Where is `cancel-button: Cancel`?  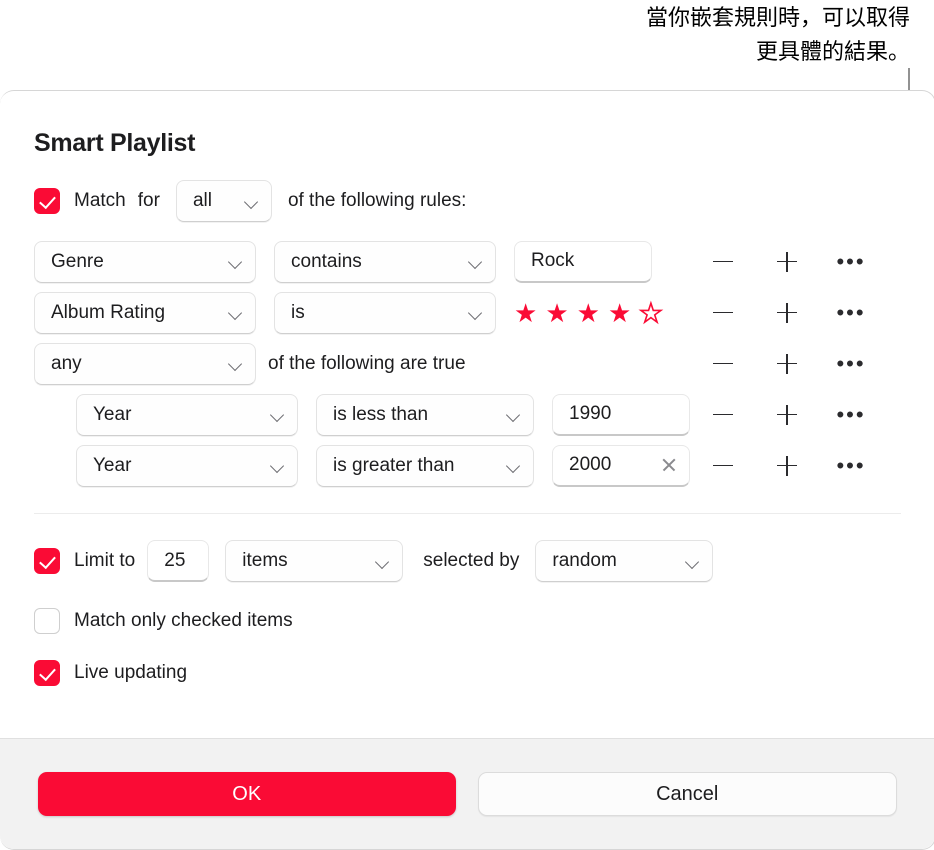 cancel-button: Cancel is located at coordinates (687, 794).